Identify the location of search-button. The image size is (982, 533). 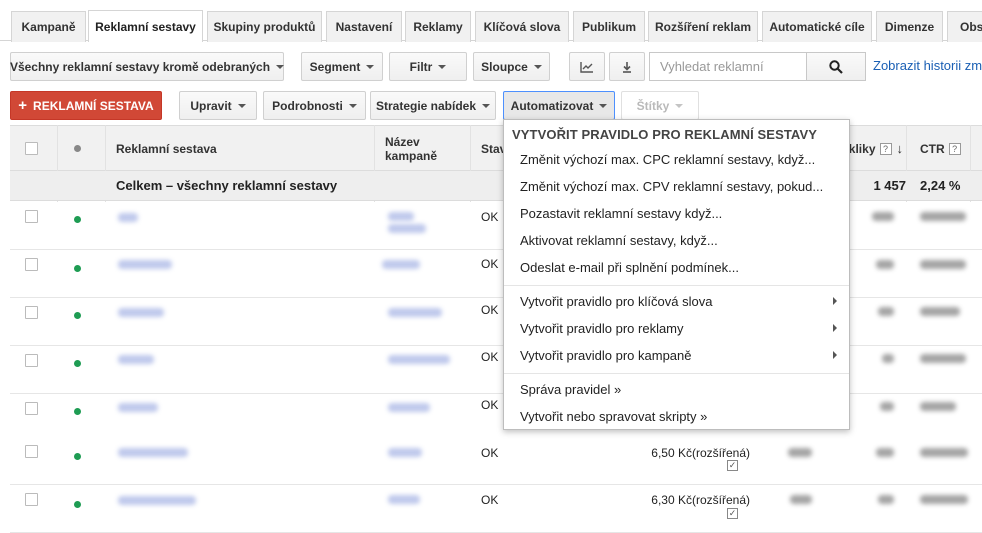
(836, 66).